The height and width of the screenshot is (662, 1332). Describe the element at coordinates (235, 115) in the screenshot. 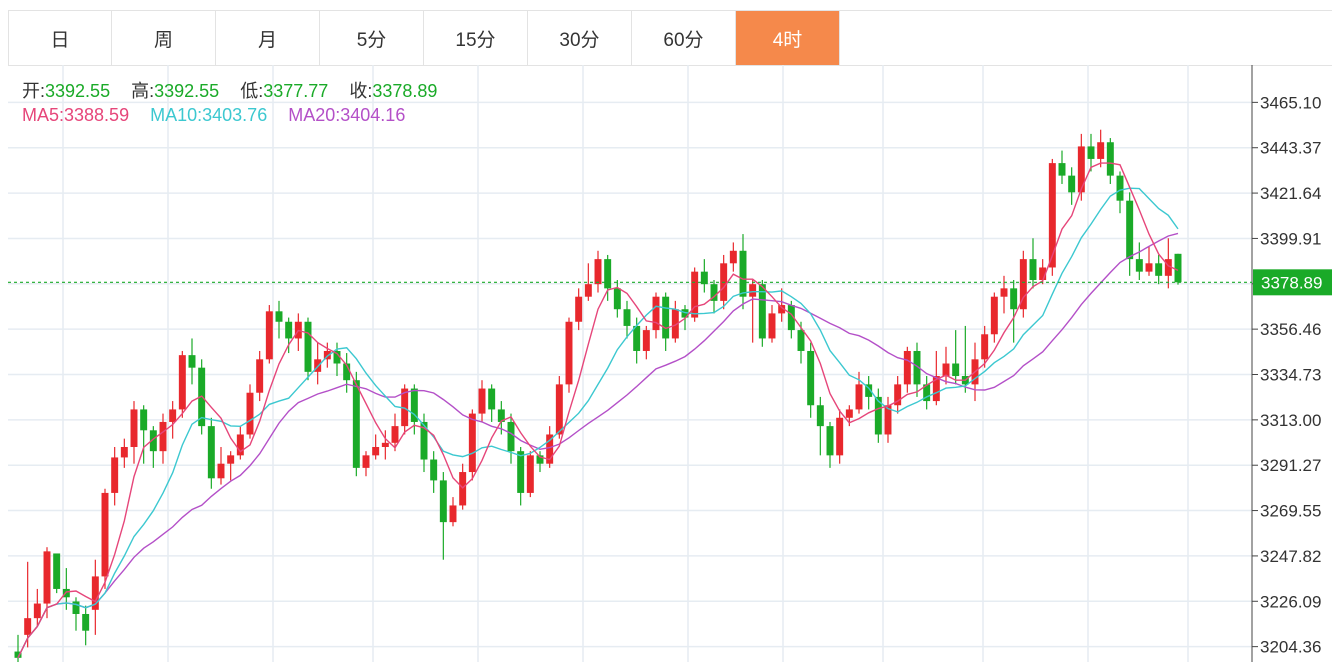

I see `ma10-value: 3403.76` at that location.